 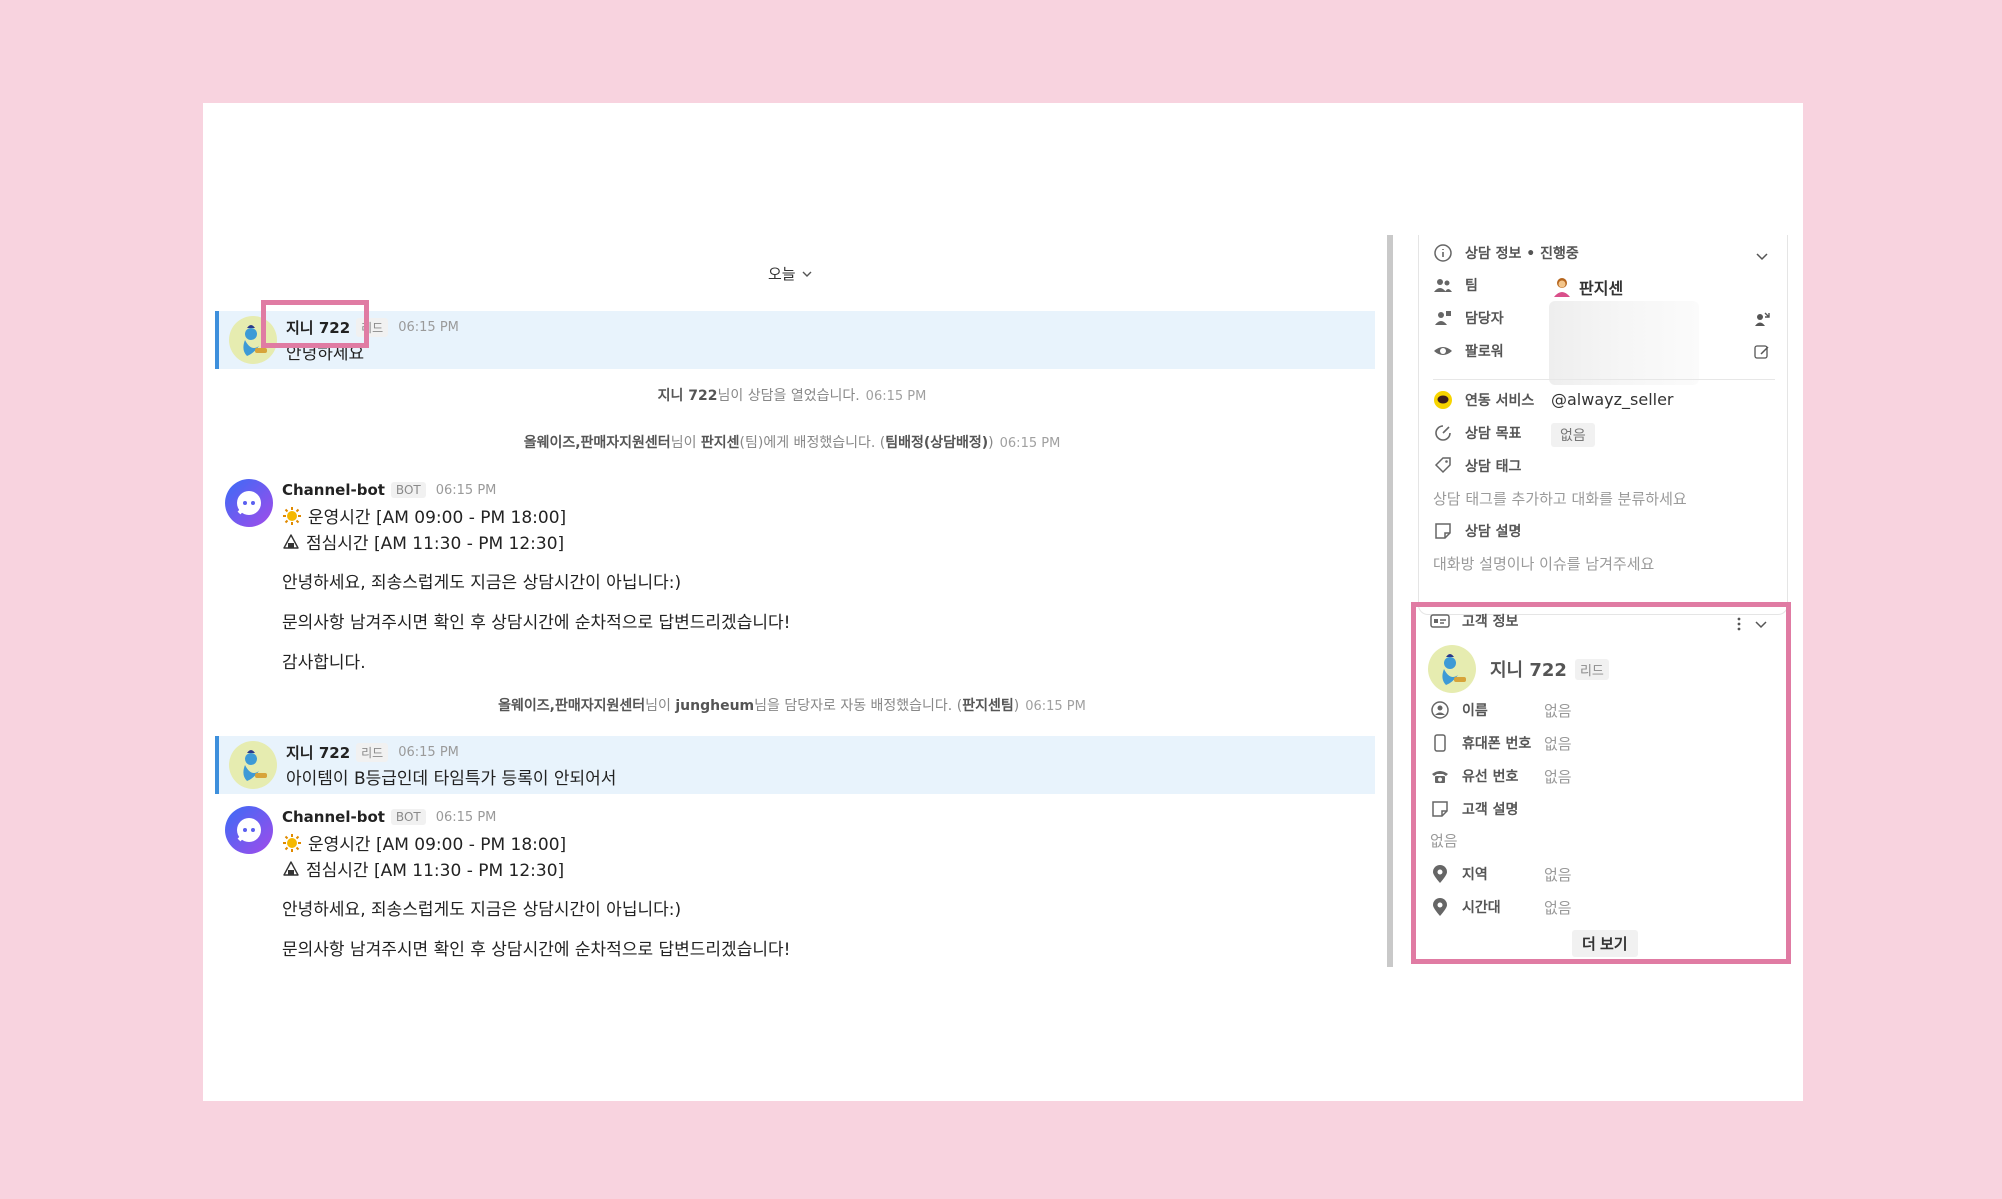 I want to click on tag-icon, so click(x=1442, y=465).